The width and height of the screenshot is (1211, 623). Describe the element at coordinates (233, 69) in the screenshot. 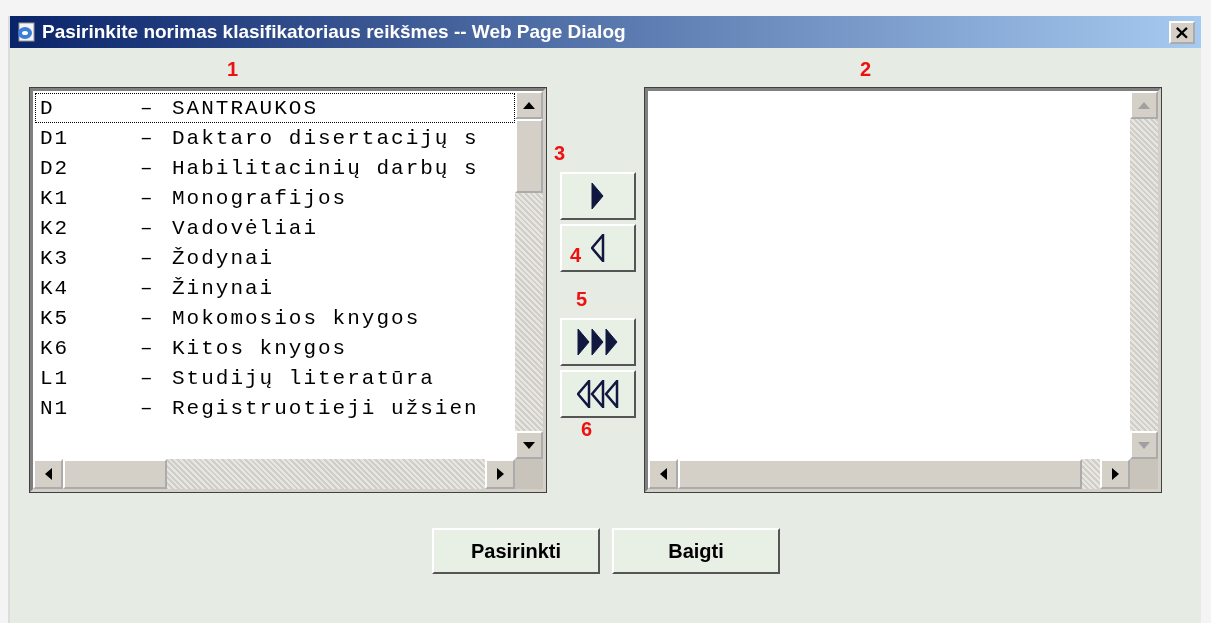

I see `callout-number: 1` at that location.